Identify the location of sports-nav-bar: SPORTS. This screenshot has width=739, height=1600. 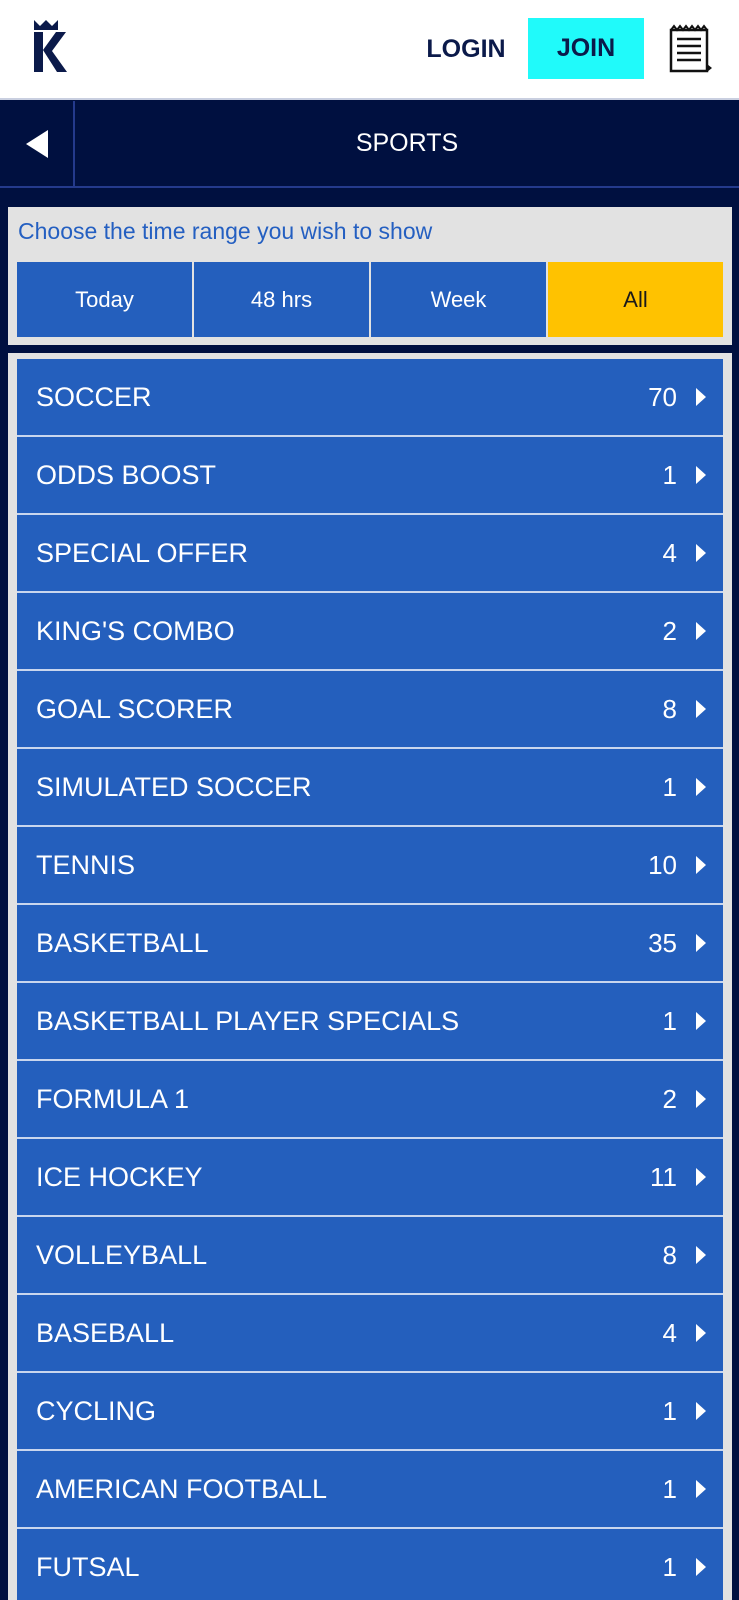
(369, 144).